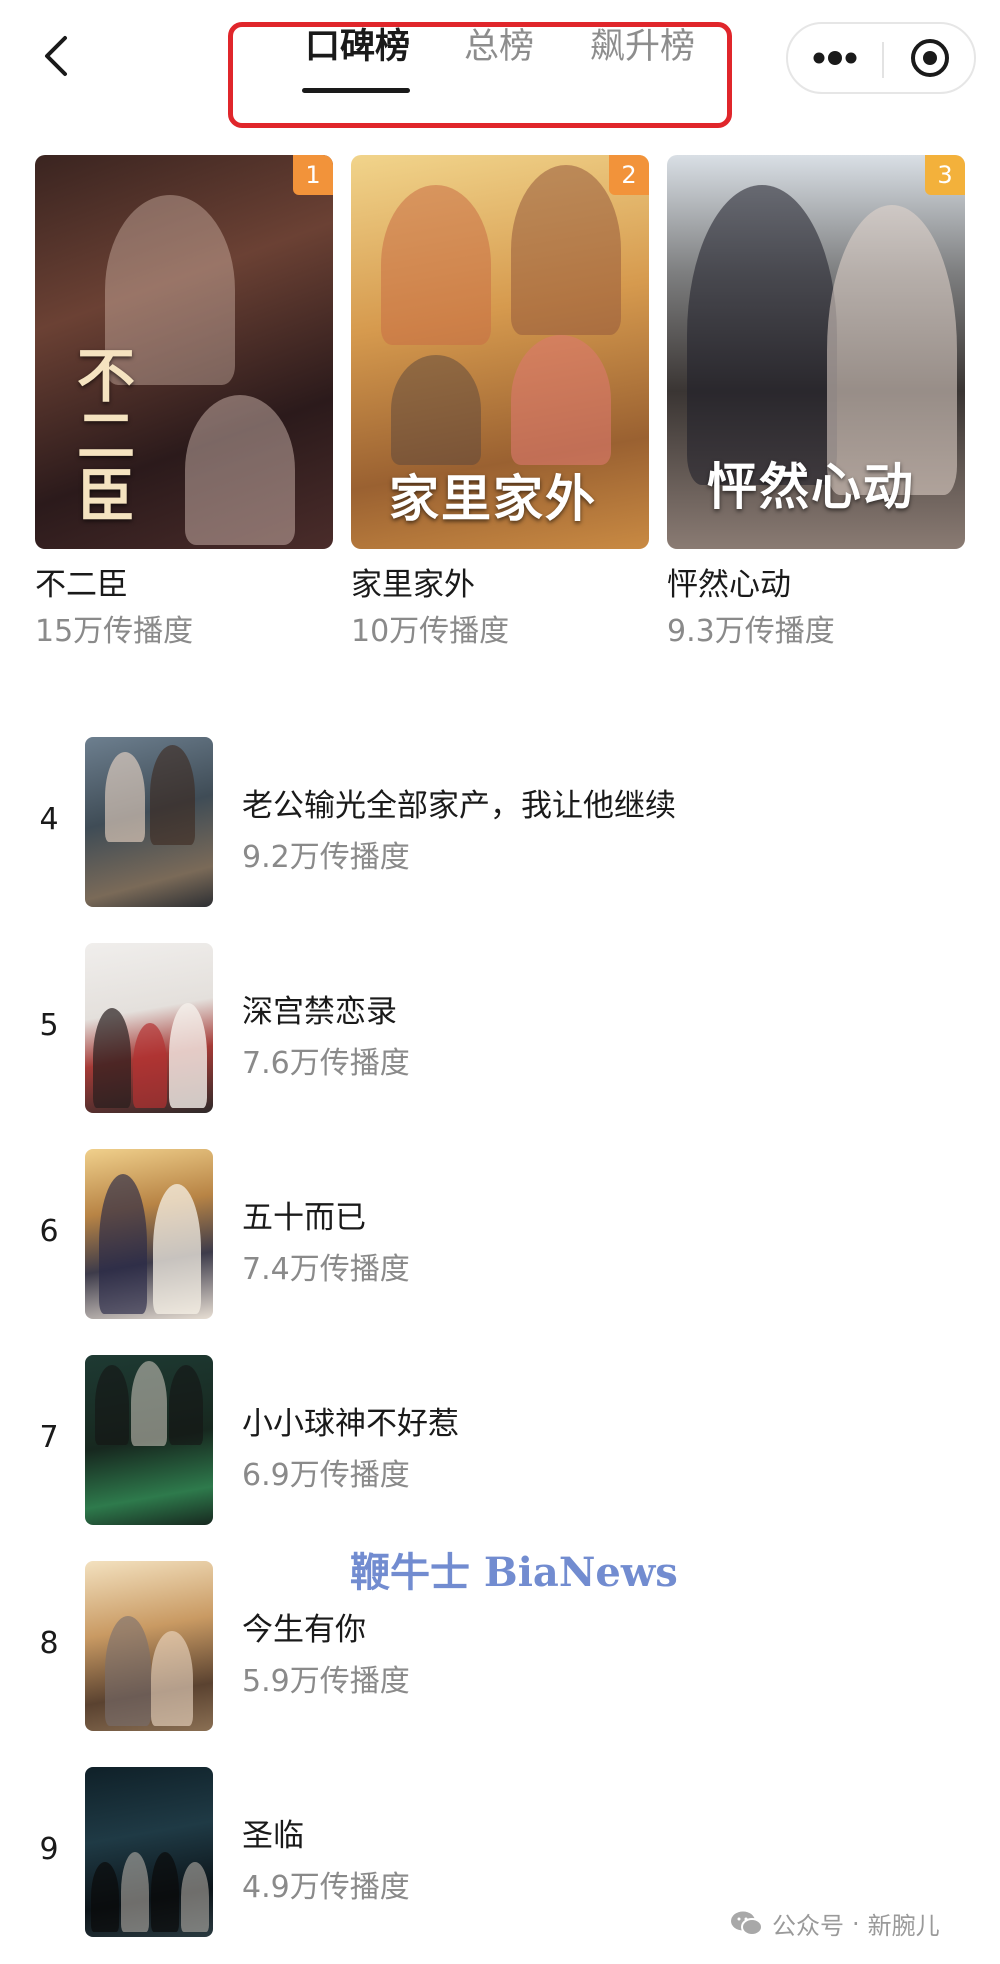  I want to click on wechat-label: 公众号, so click(808, 1926).